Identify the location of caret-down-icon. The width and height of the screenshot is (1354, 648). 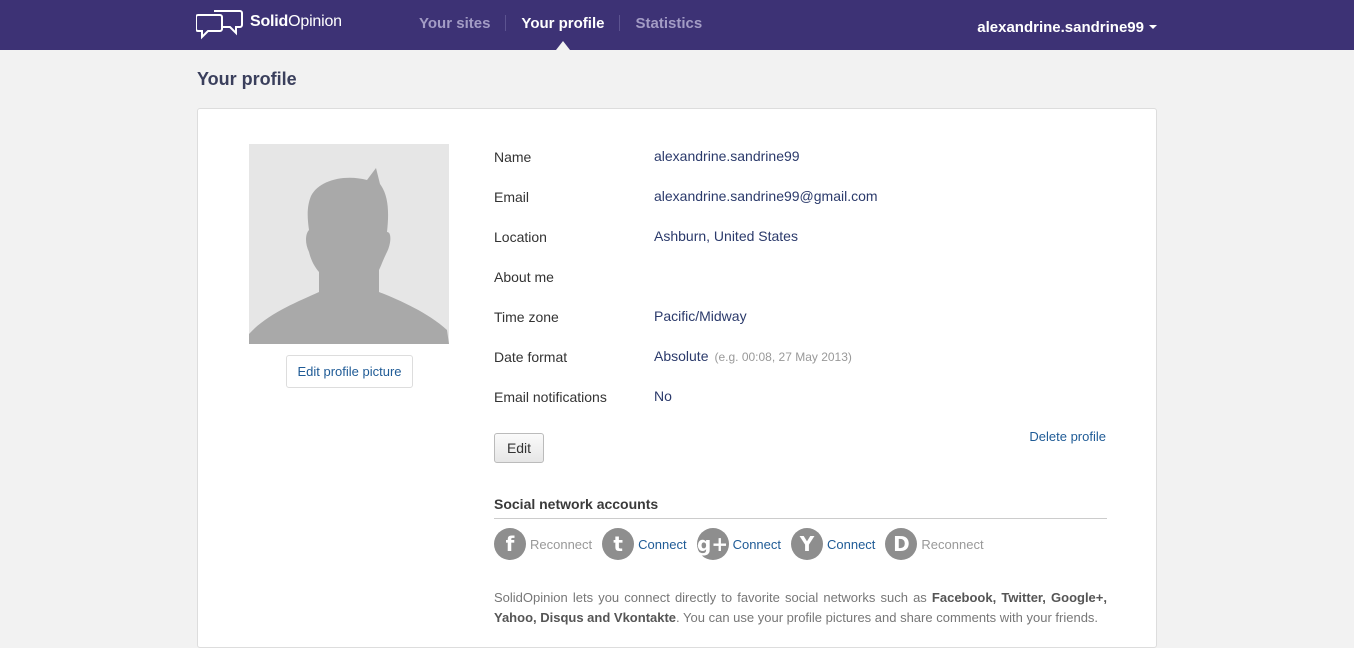
(1153, 27).